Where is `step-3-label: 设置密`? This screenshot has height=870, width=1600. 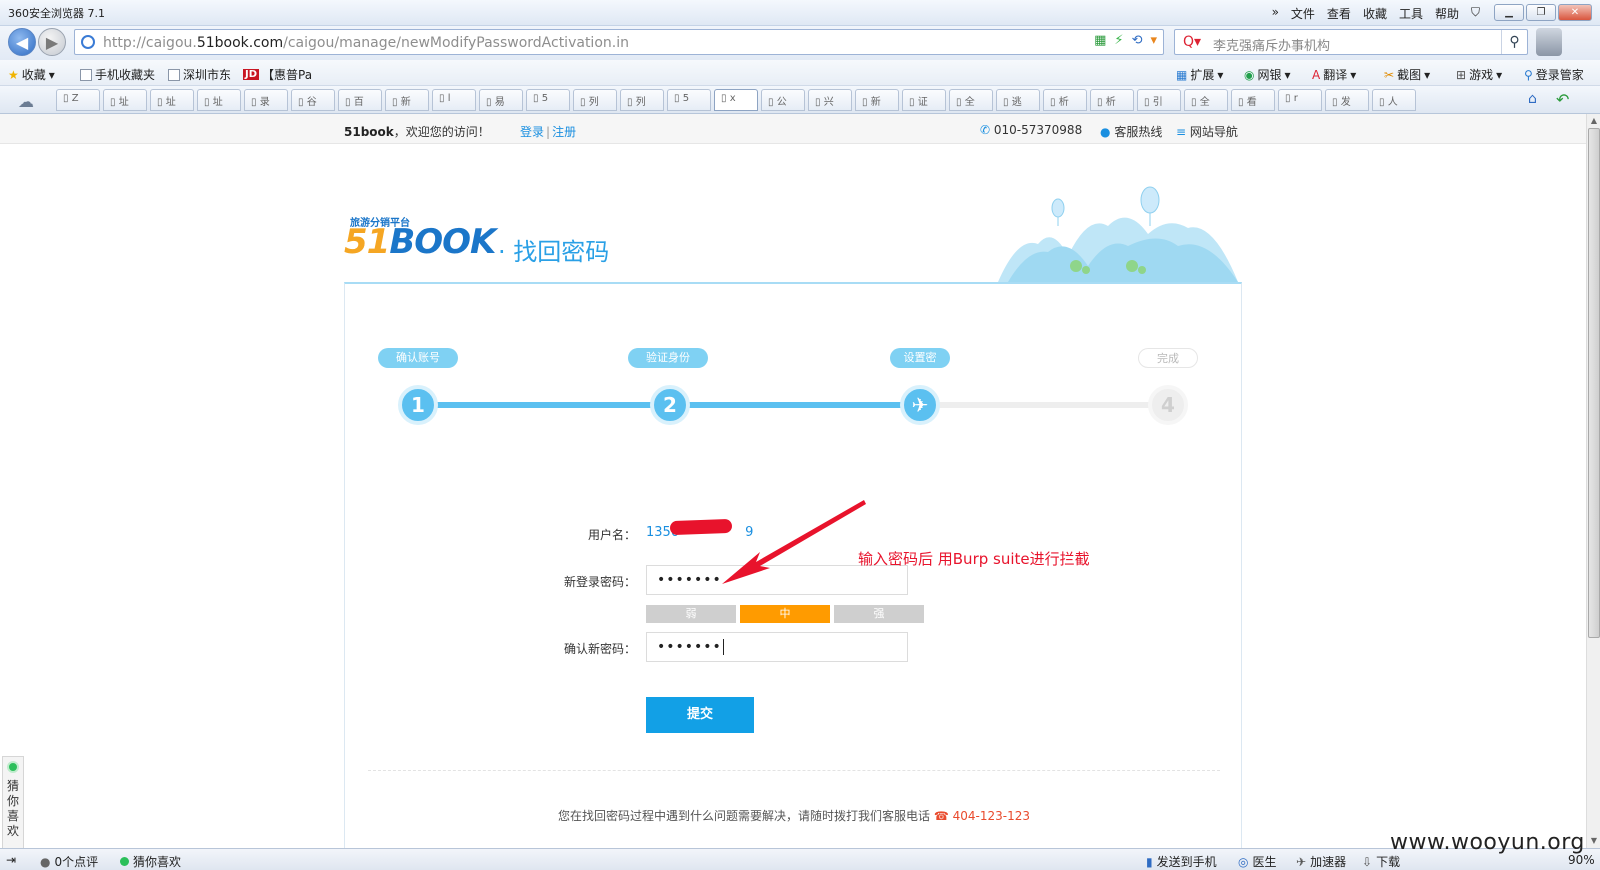 step-3-label: 设置密 is located at coordinates (920, 358).